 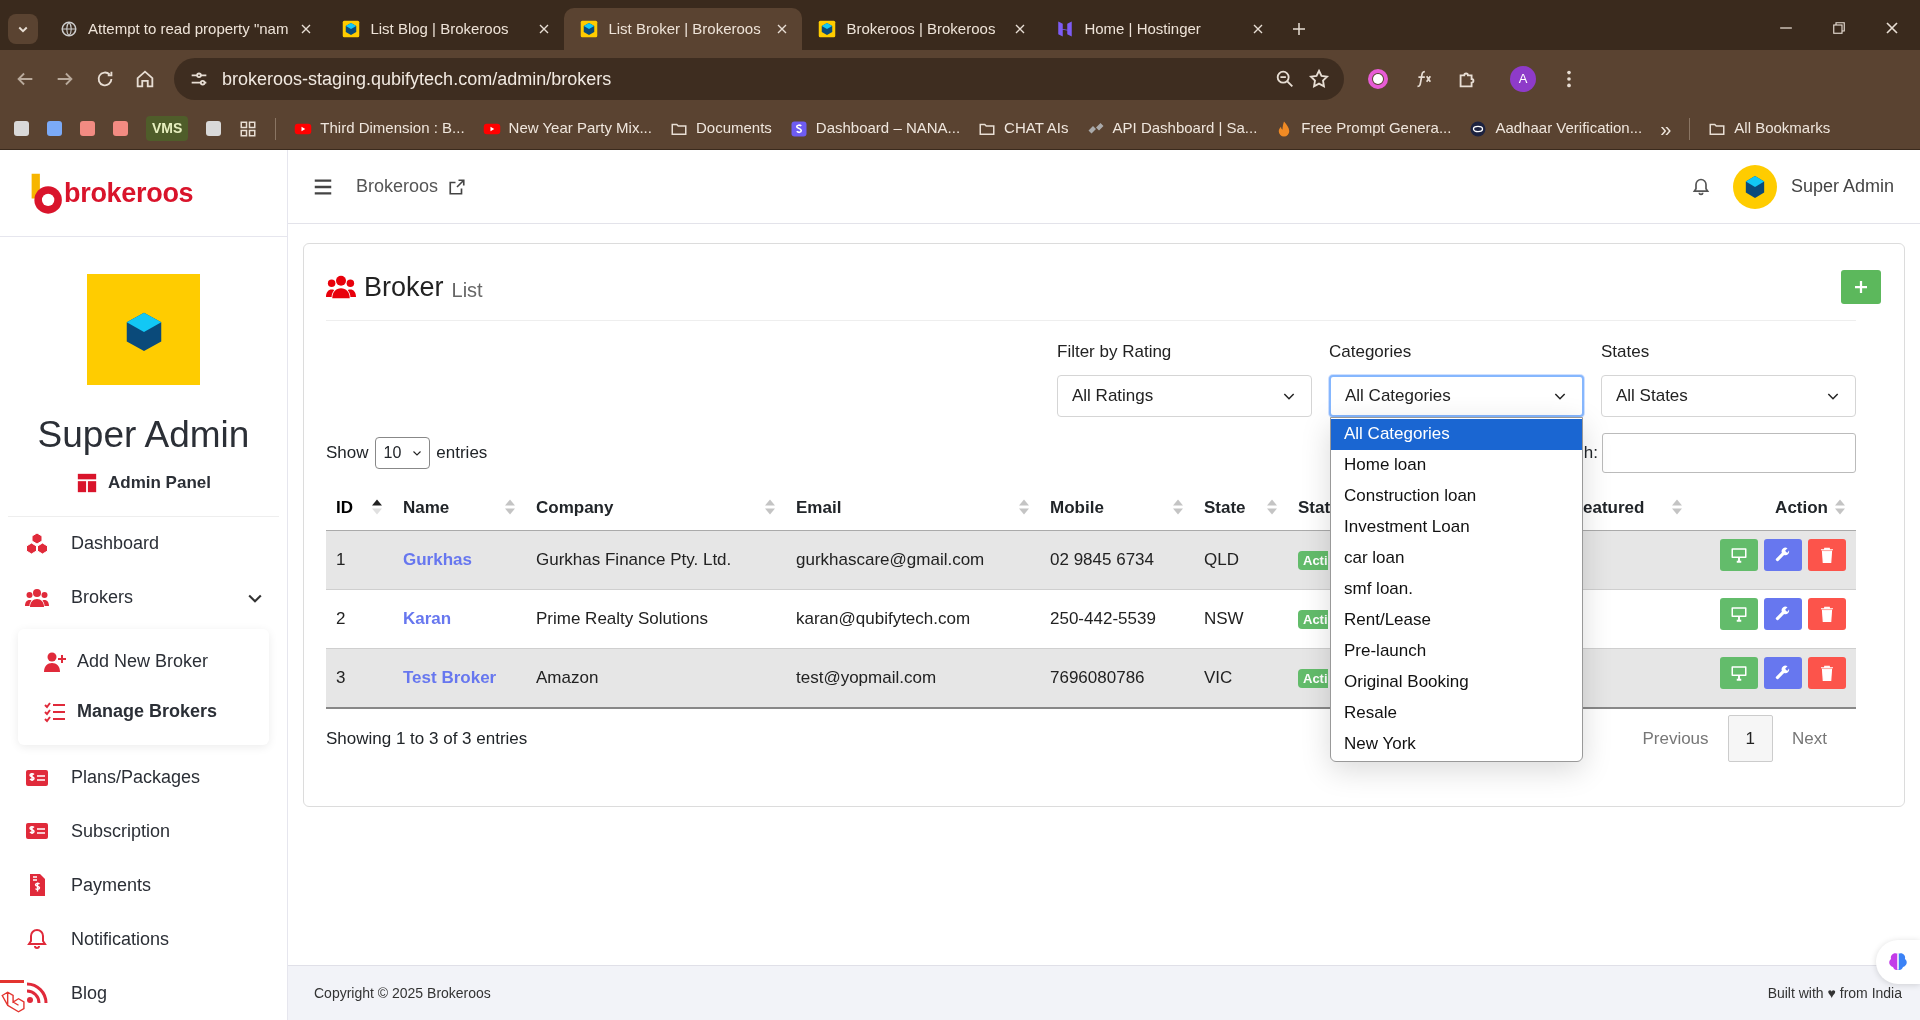 I want to click on profile-avatar: A, so click(x=1523, y=79).